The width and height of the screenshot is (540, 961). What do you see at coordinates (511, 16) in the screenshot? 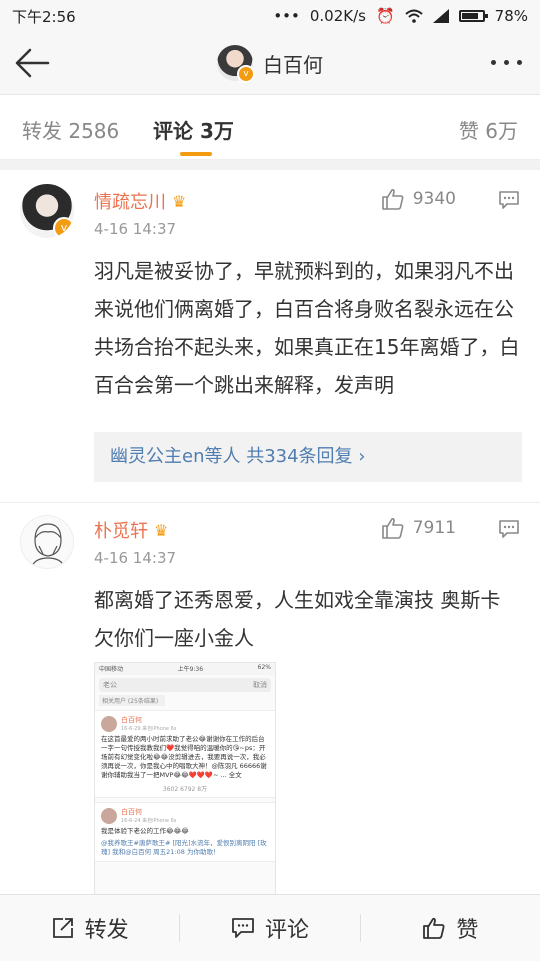
I see `battery-percent: 78%` at bounding box center [511, 16].